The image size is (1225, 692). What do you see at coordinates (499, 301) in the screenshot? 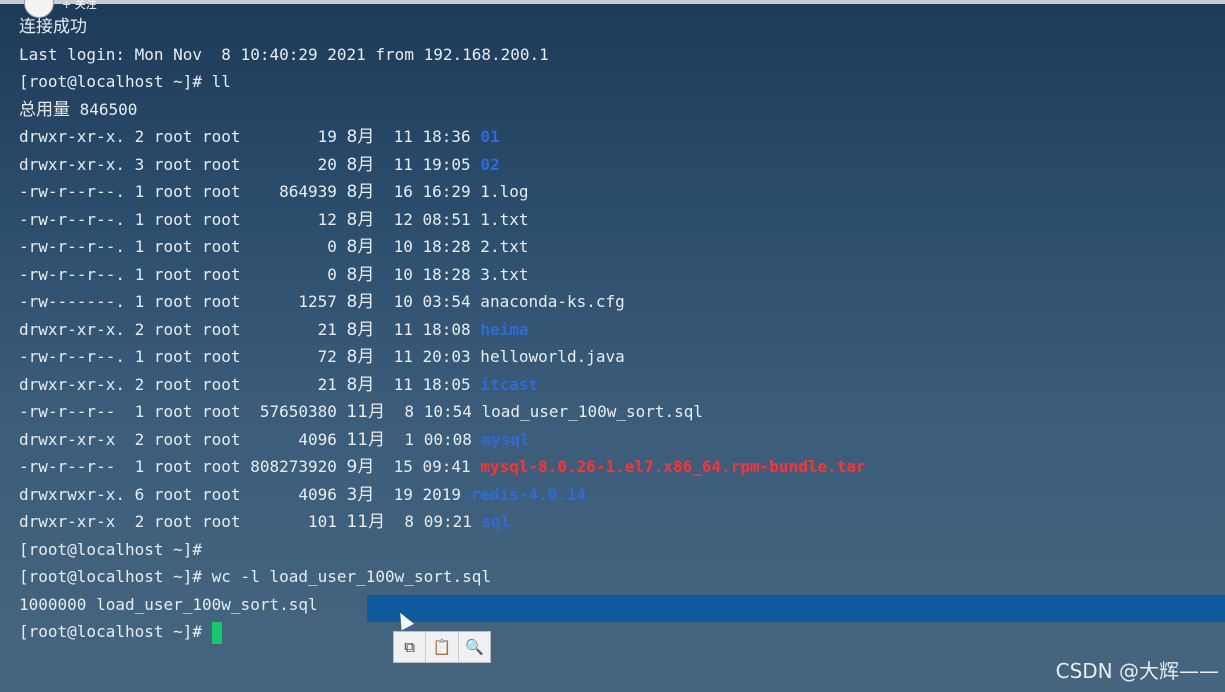
I see `terminal-text: 10 03:54 anaconda-ks.cfg` at bounding box center [499, 301].